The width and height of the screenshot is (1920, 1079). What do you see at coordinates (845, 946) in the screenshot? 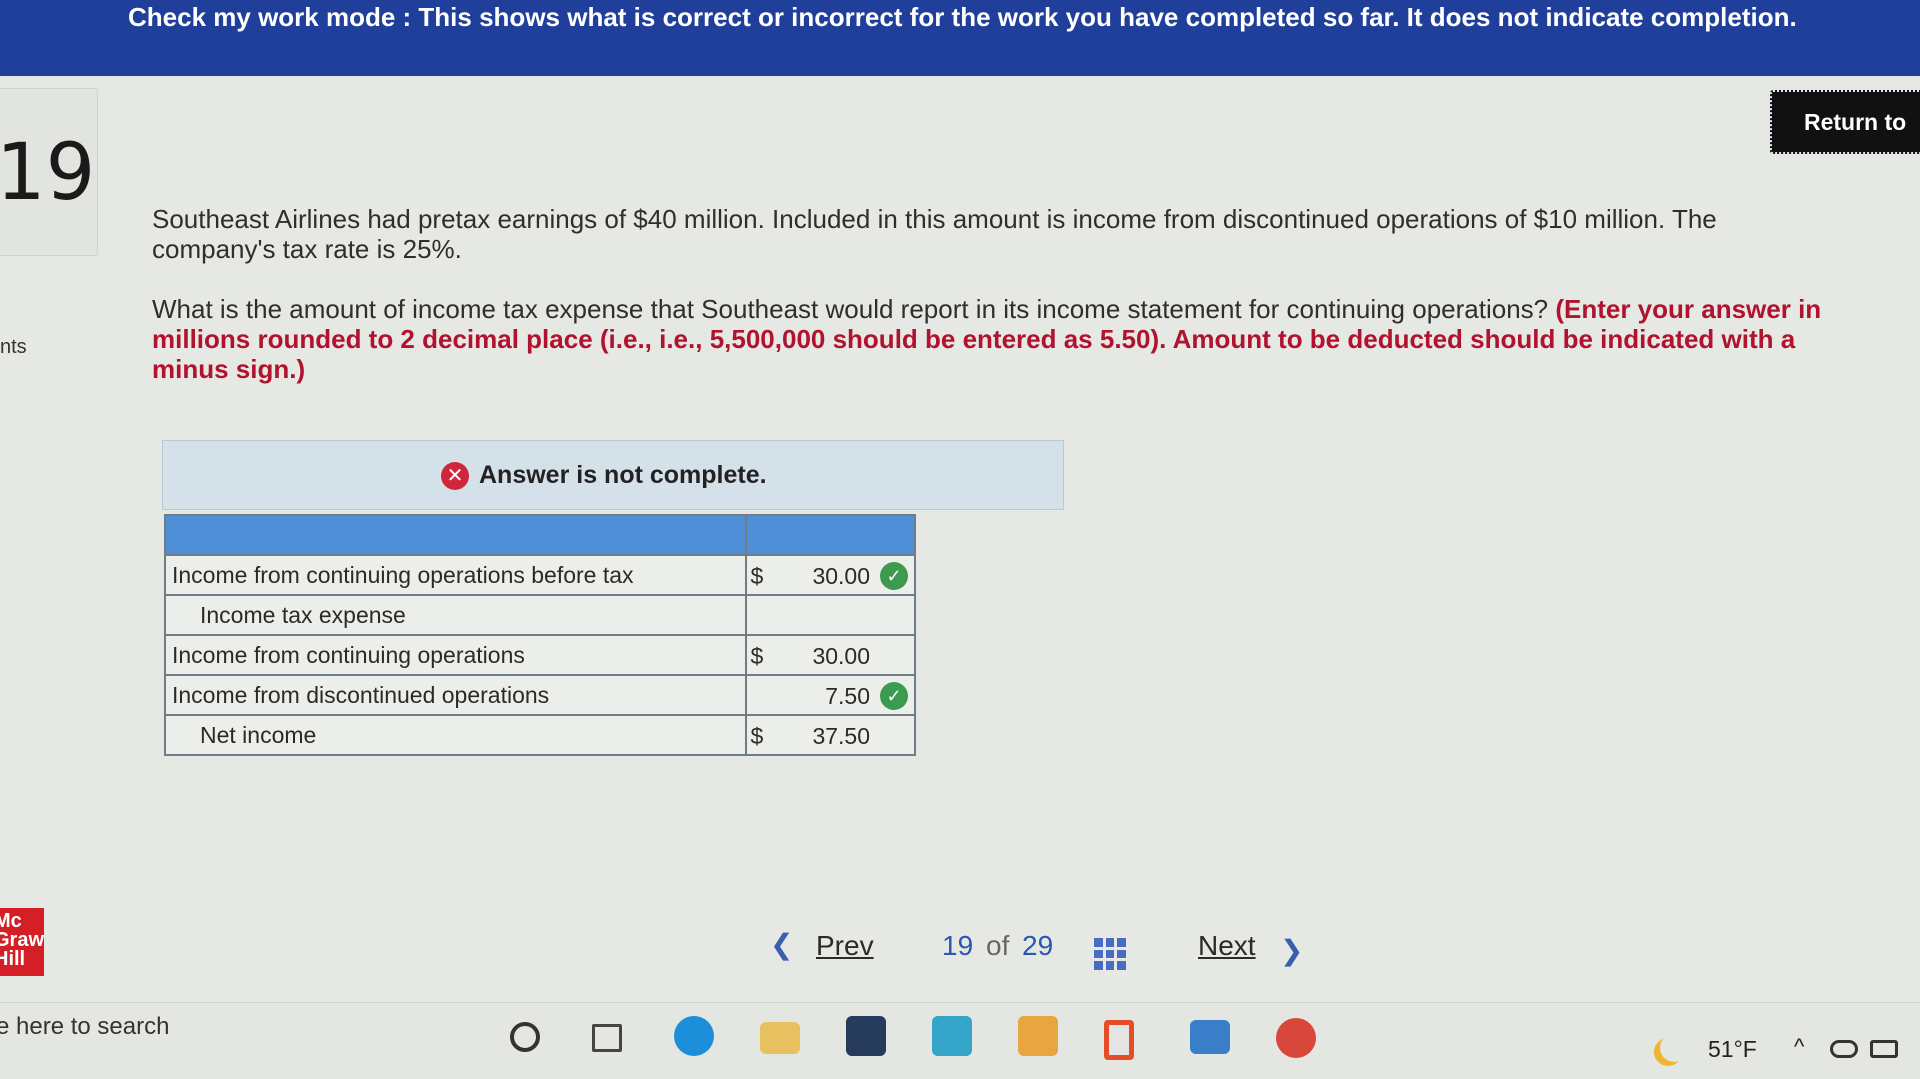
I see `prev-button: Prev` at bounding box center [845, 946].